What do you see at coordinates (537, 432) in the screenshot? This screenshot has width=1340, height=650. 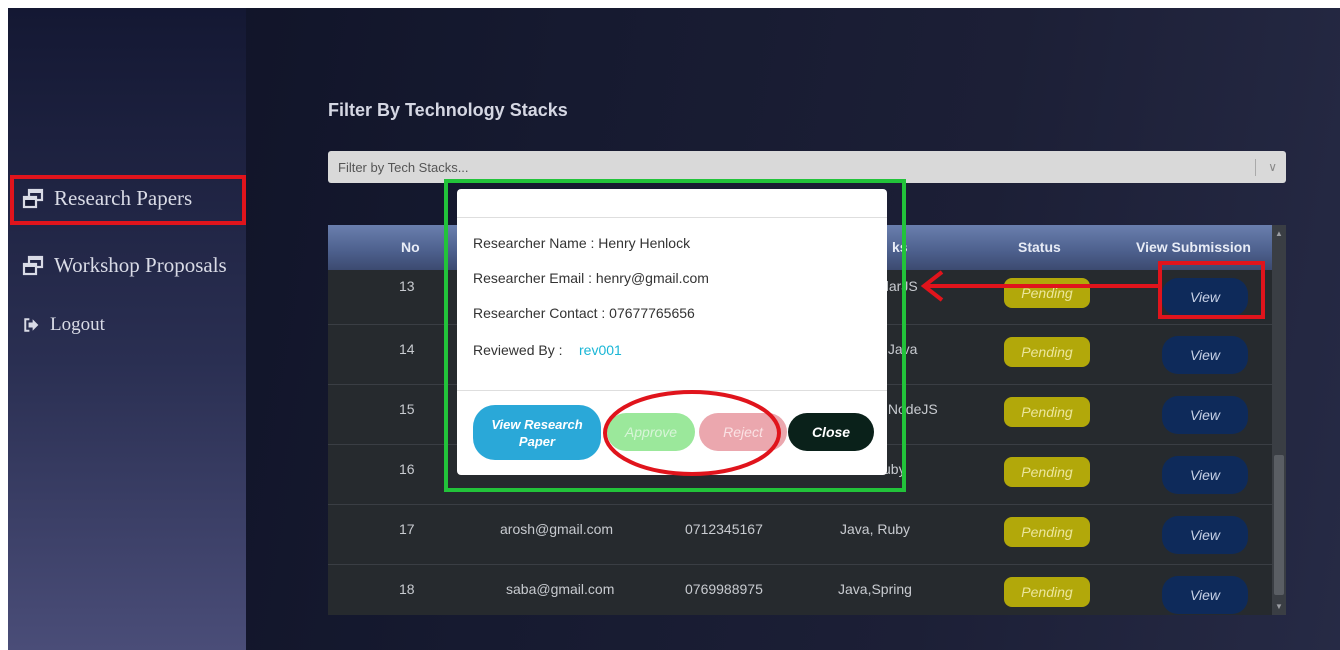 I see `view-research-paper-button: View Research Paper` at bounding box center [537, 432].